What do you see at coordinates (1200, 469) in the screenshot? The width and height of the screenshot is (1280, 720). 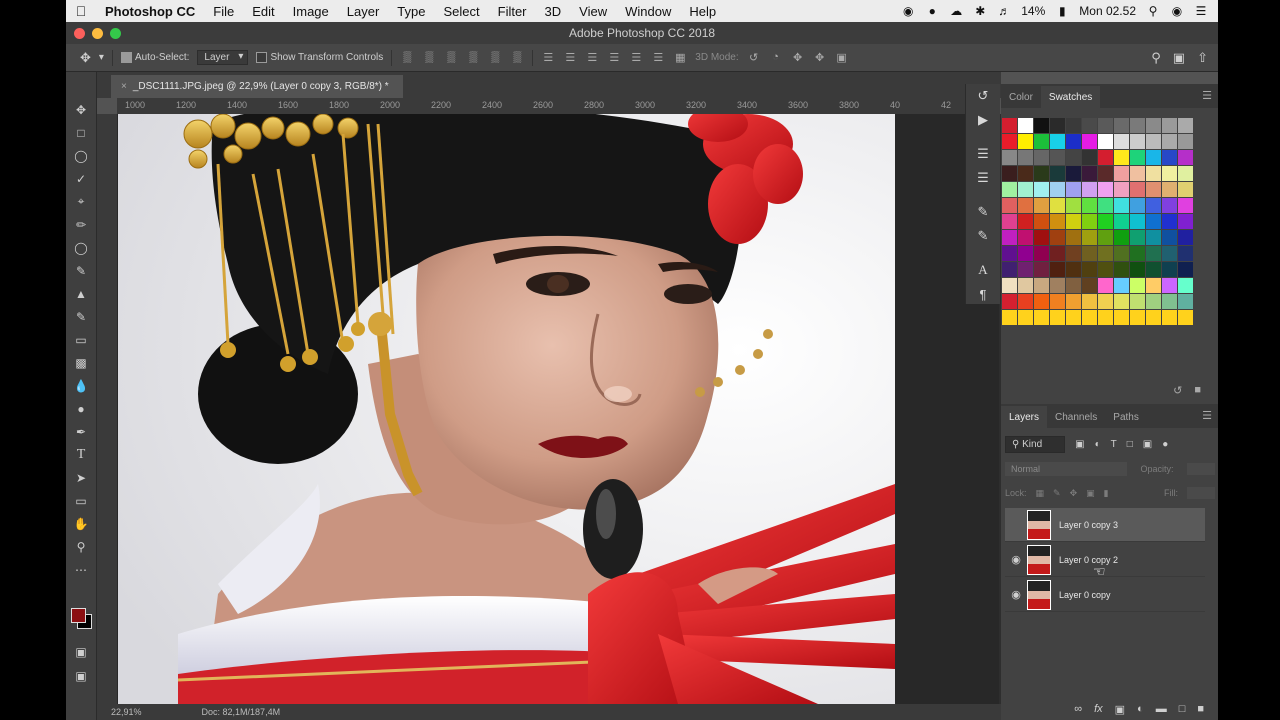 I see `opacity-field` at bounding box center [1200, 469].